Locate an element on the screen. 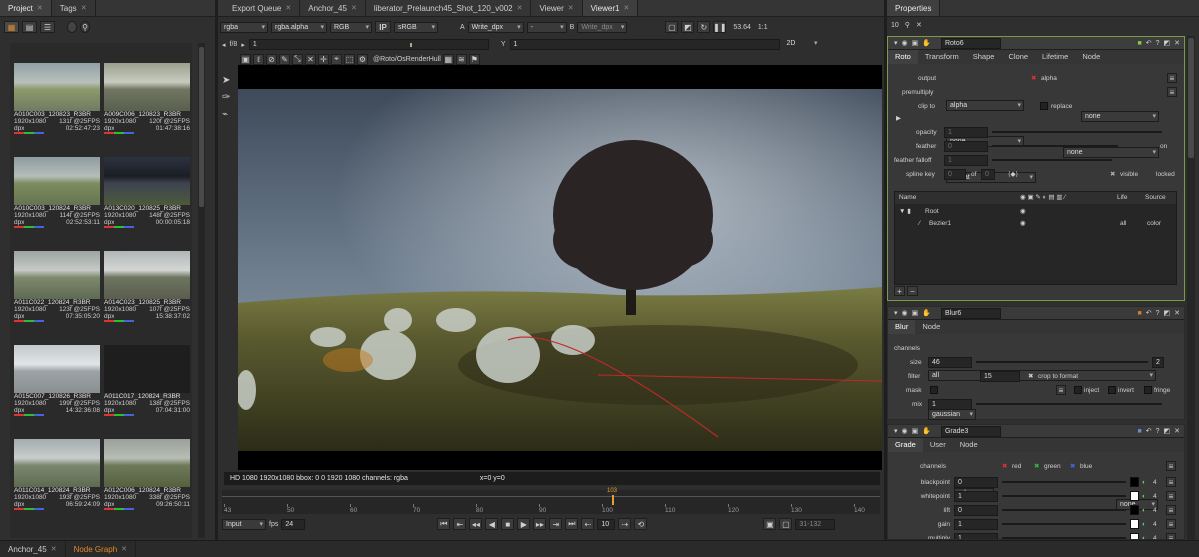 The width and height of the screenshot is (1199, 557). mix-slider is located at coordinates (1069, 404).